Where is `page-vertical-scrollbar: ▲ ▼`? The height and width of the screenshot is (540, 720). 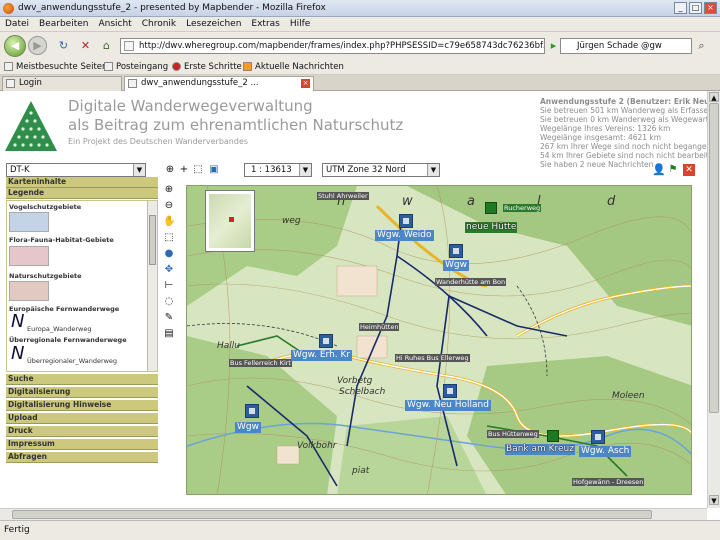 page-vertical-scrollbar: ▲ ▼ is located at coordinates (713, 299).